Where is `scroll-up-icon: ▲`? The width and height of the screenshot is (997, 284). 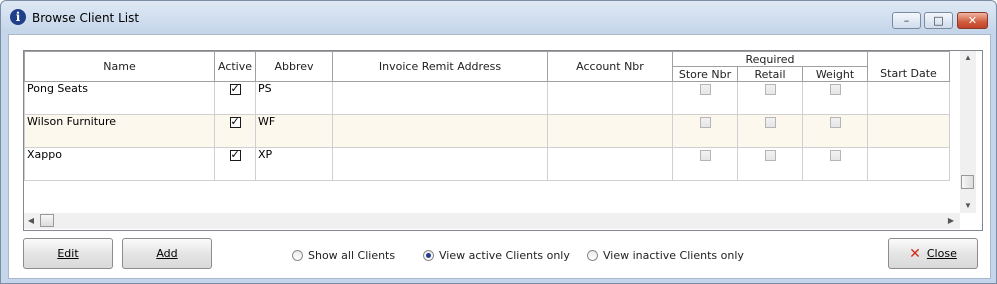
scroll-up-icon: ▲ is located at coordinates (968, 58).